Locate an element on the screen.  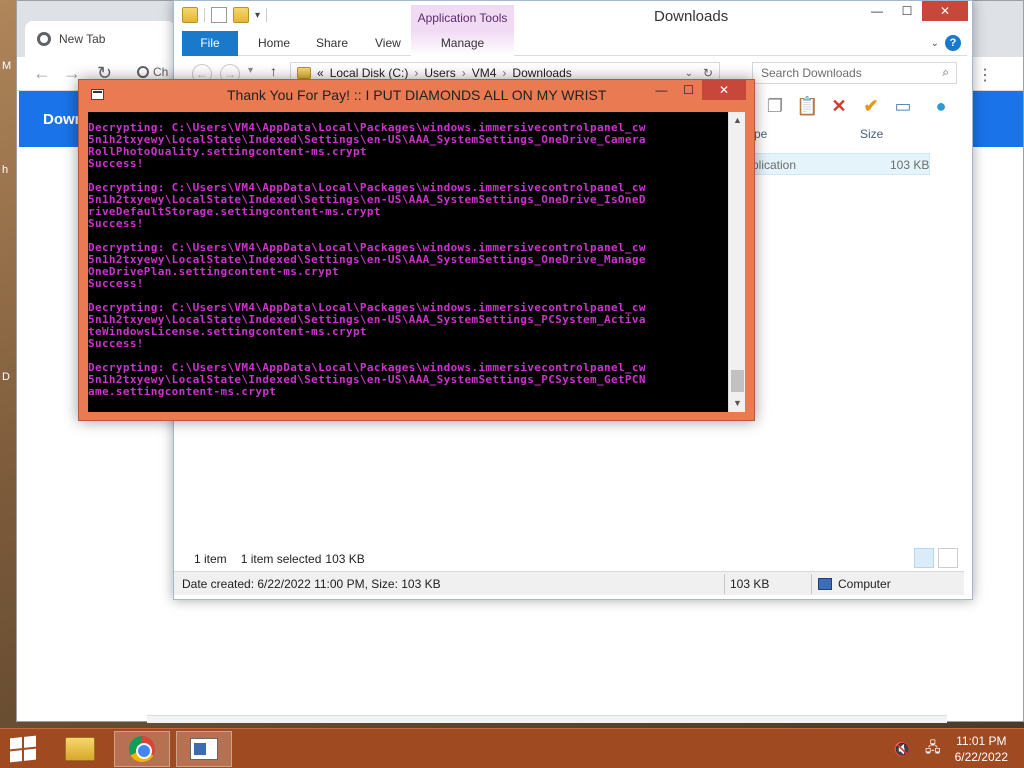
chrome-bottom-bar is located at coordinates (547, 719).